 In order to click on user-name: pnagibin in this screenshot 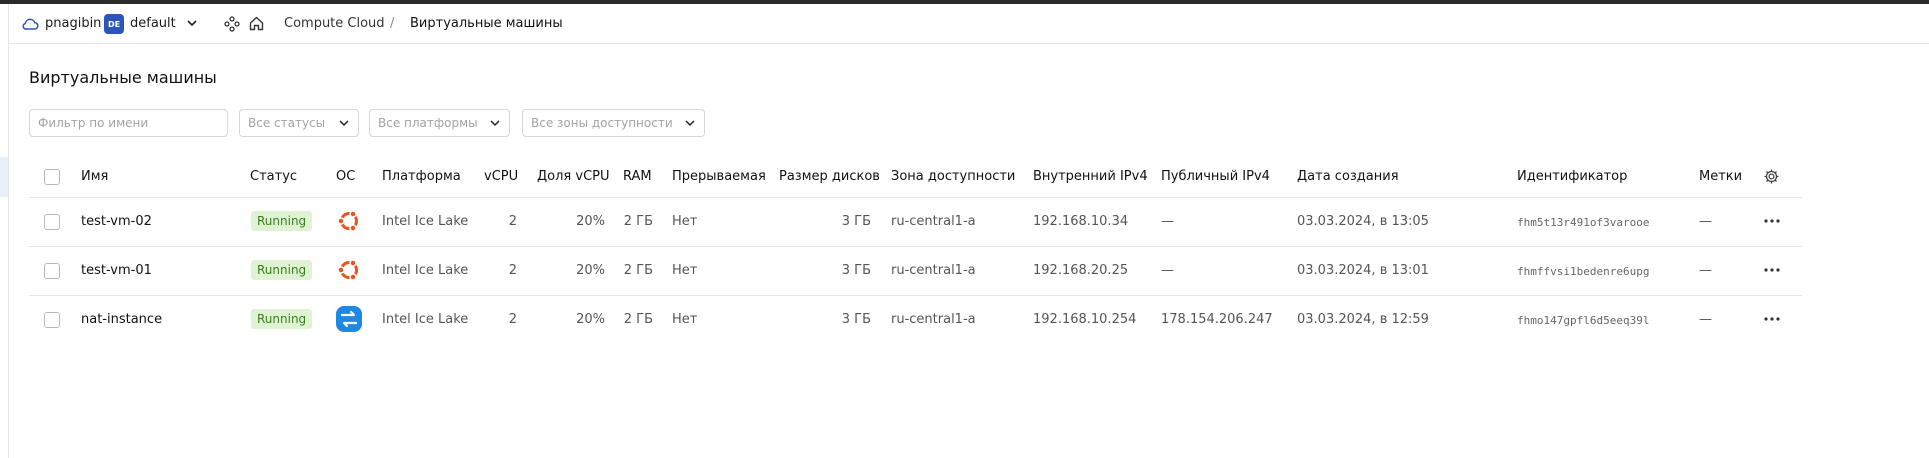, I will do `click(73, 23)`.